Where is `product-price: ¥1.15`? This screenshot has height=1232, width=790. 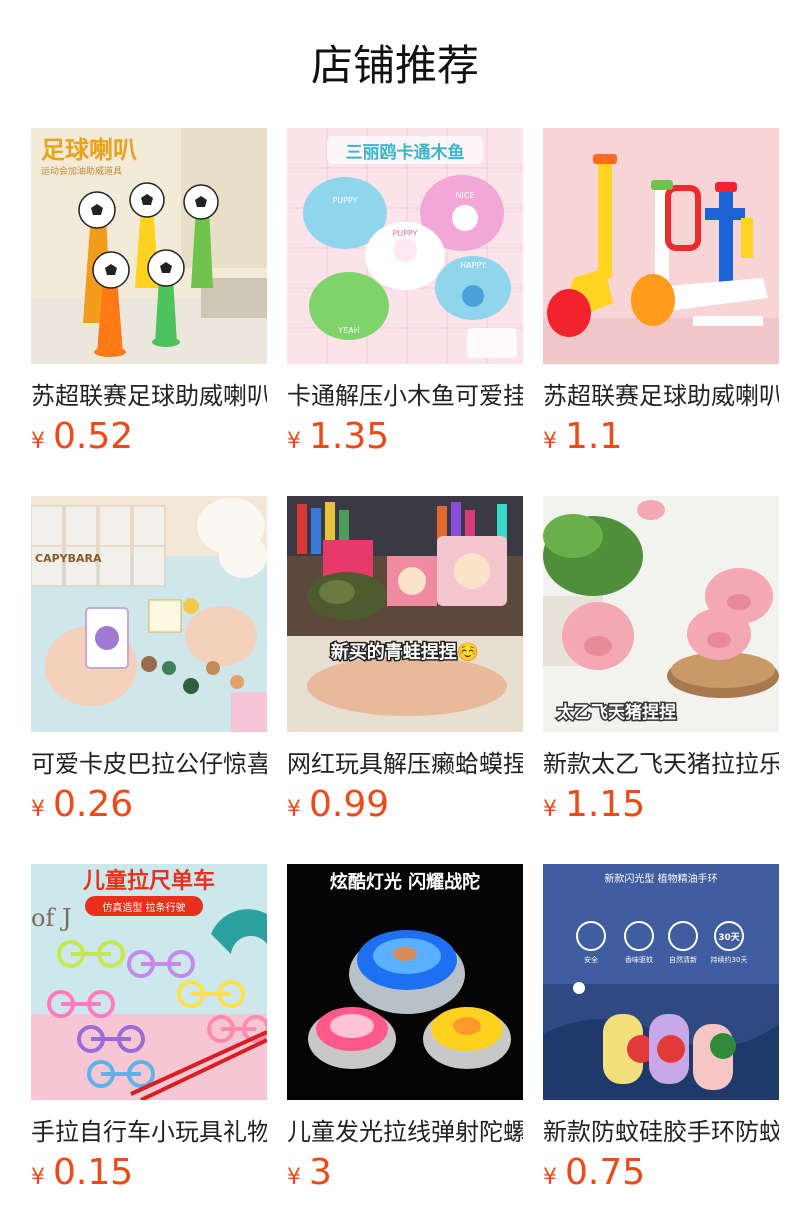 product-price: ¥1.15 is located at coordinates (594, 805).